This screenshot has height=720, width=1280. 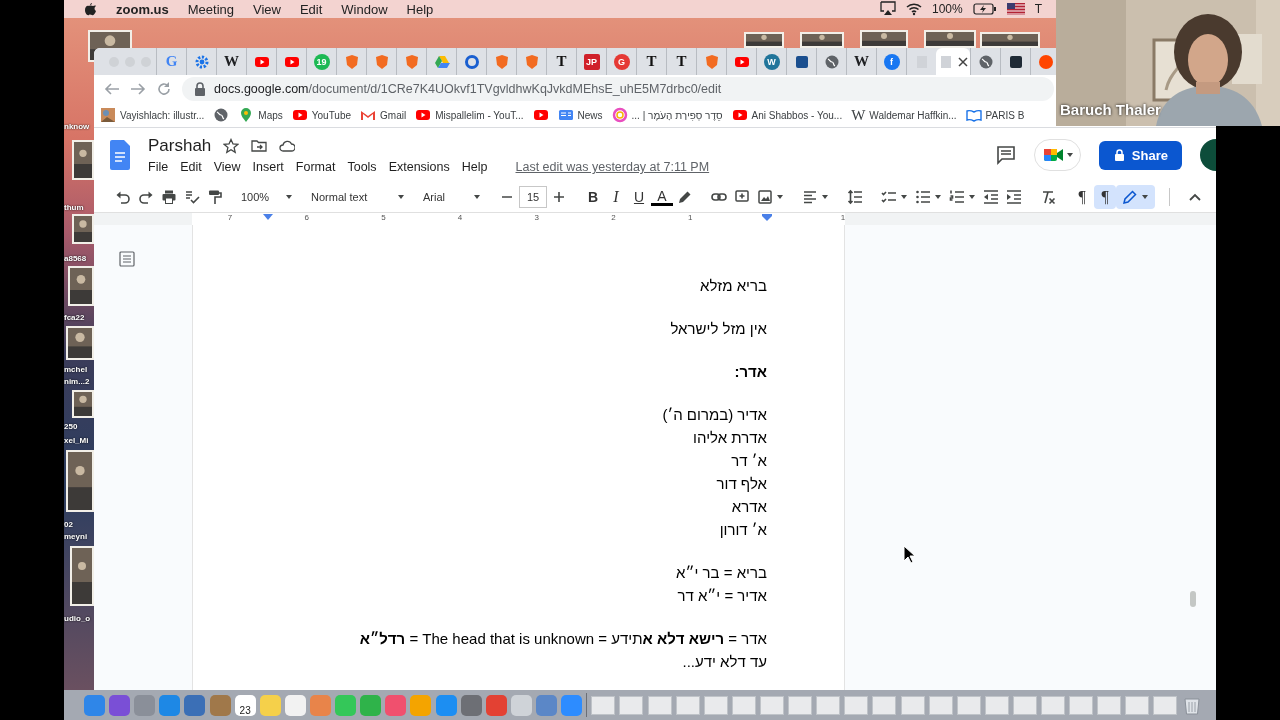 What do you see at coordinates (480, 167) in the screenshot?
I see `menu-item: Help` at bounding box center [480, 167].